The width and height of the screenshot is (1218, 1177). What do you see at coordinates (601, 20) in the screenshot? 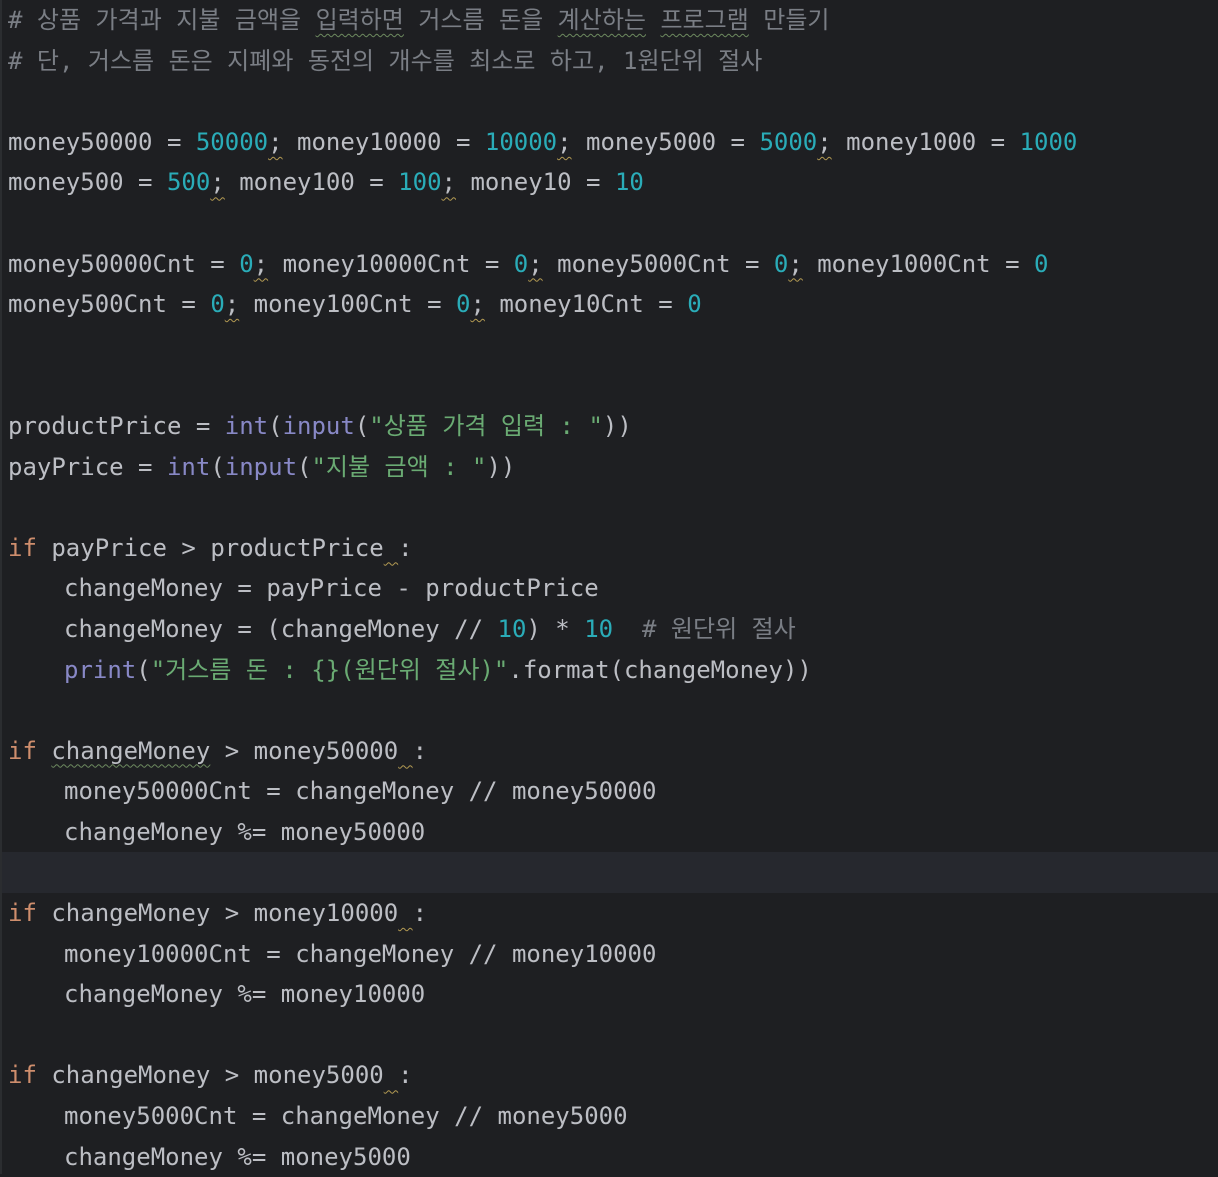
I see `comment-word-typo: 계산하는` at bounding box center [601, 20].